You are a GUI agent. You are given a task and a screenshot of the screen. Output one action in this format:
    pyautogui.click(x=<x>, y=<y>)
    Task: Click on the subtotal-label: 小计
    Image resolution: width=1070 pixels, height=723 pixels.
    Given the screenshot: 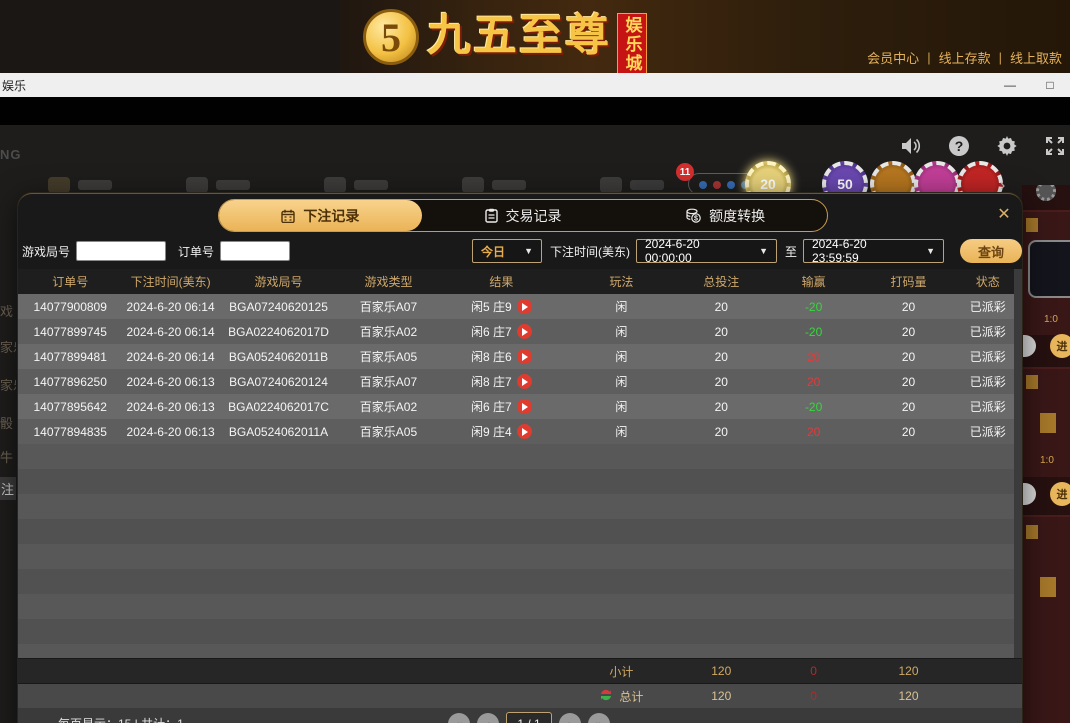 What is the action you would take?
    pyautogui.click(x=621, y=671)
    